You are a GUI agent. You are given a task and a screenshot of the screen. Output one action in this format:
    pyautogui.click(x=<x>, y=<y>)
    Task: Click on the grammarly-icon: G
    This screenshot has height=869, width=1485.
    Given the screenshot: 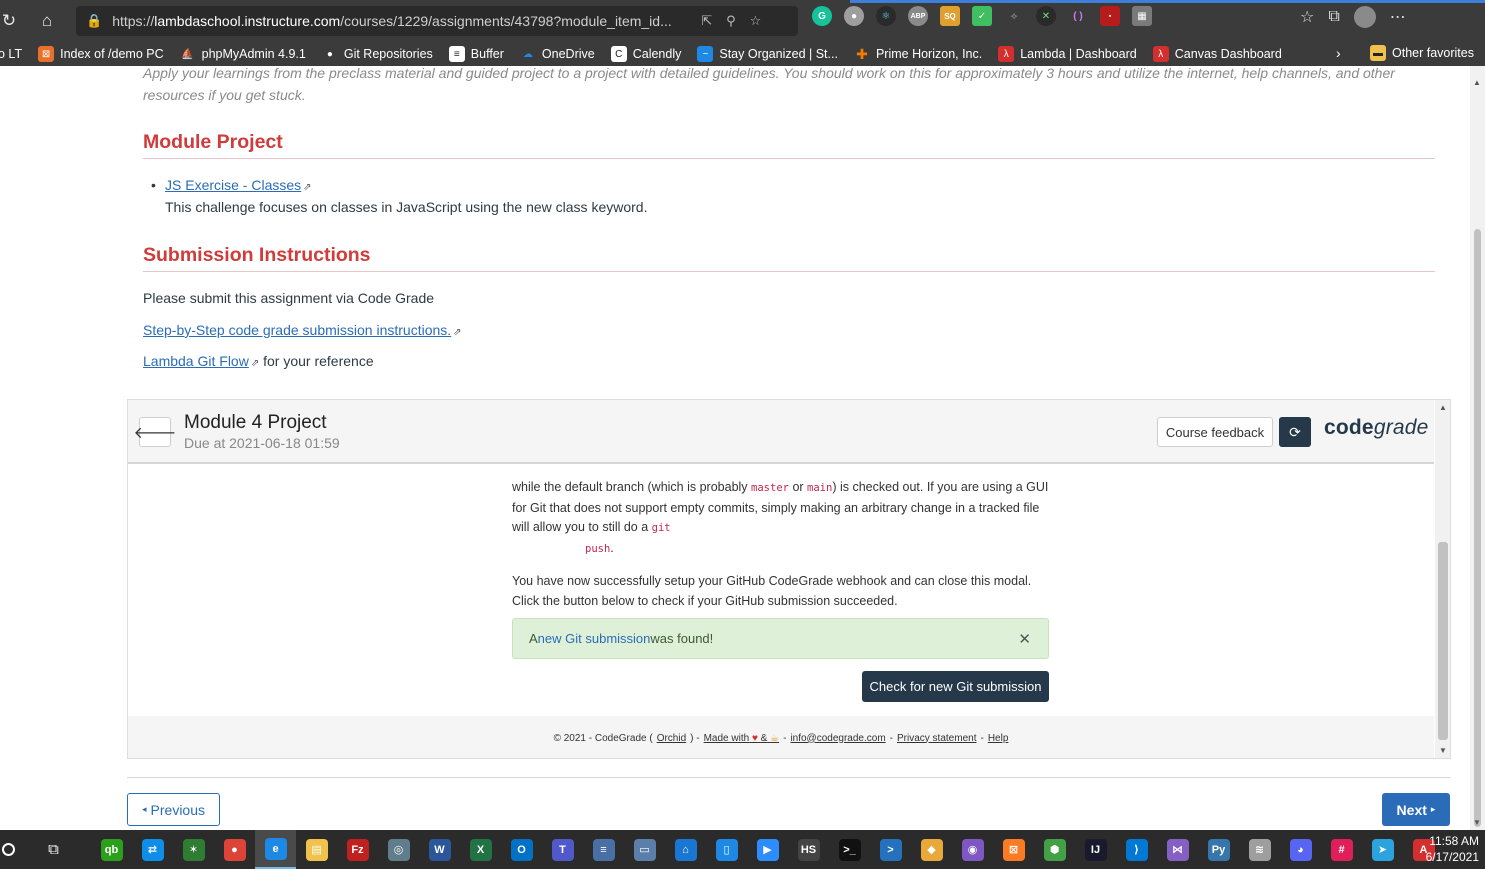 What is the action you would take?
    pyautogui.click(x=822, y=16)
    